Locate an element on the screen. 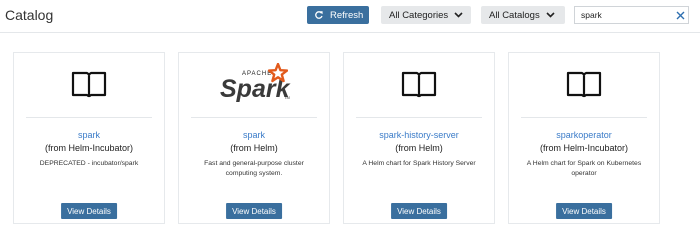 This screenshot has height=240, width=700. category-dropdown: All Categories is located at coordinates (426, 15).